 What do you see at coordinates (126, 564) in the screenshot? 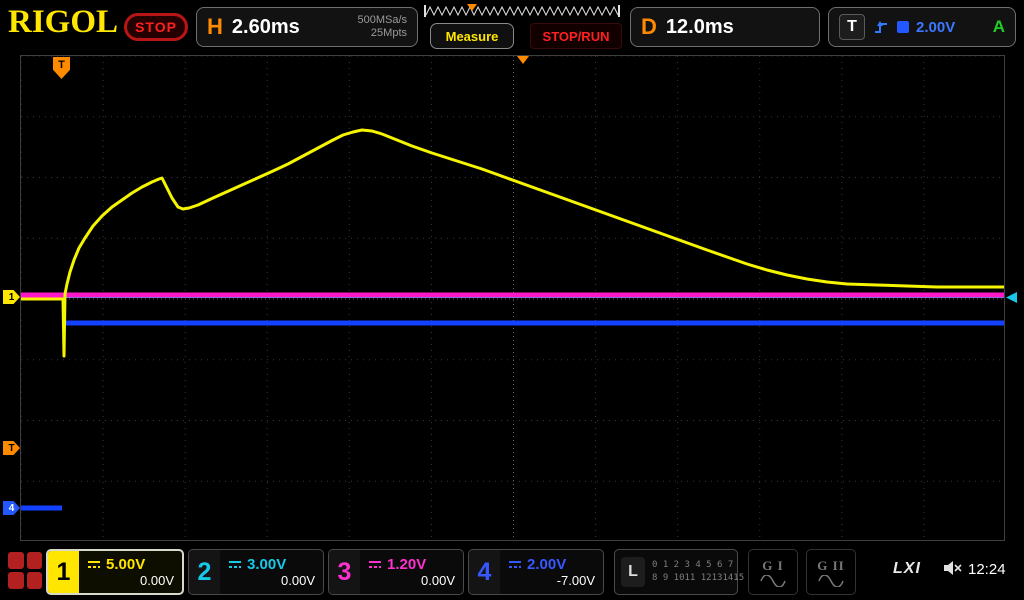
I see `channel-1-scale: 5.00V` at bounding box center [126, 564].